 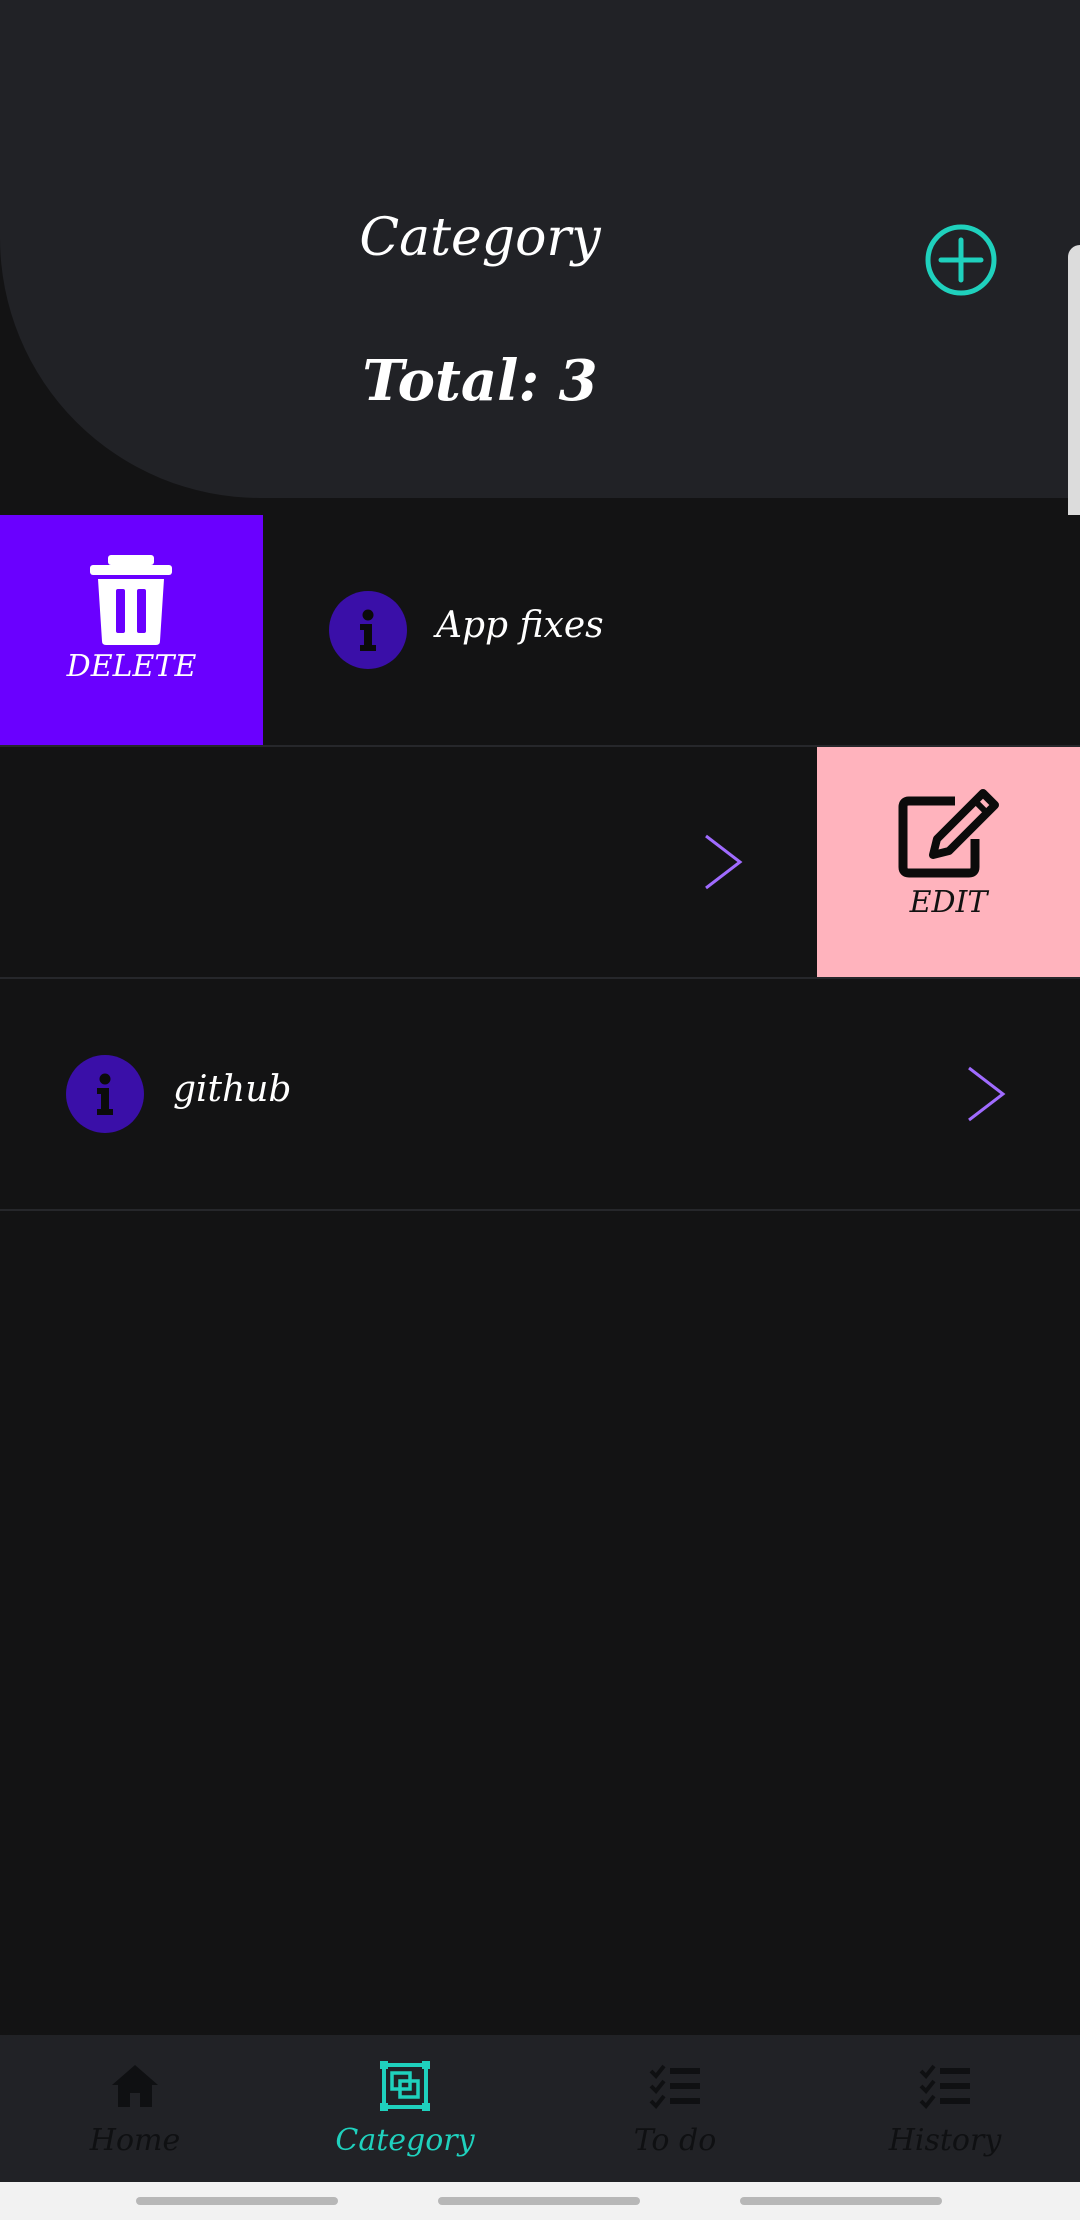 I want to click on edit-icon, so click(x=948, y=833).